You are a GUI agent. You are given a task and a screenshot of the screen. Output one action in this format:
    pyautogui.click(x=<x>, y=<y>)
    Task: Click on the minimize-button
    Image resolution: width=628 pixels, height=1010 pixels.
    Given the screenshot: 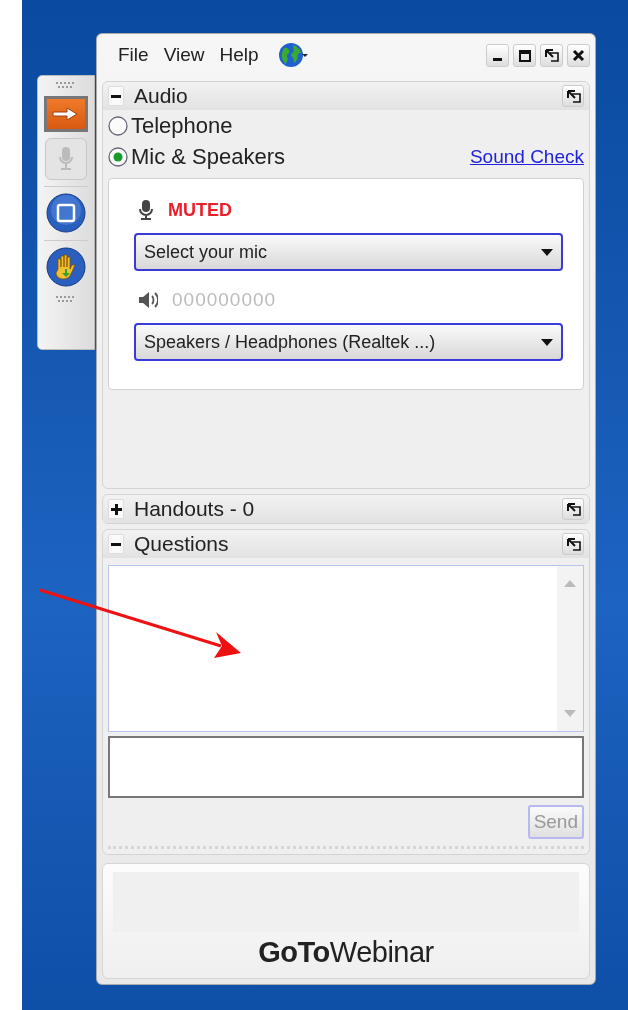 What is the action you would take?
    pyautogui.click(x=497, y=55)
    